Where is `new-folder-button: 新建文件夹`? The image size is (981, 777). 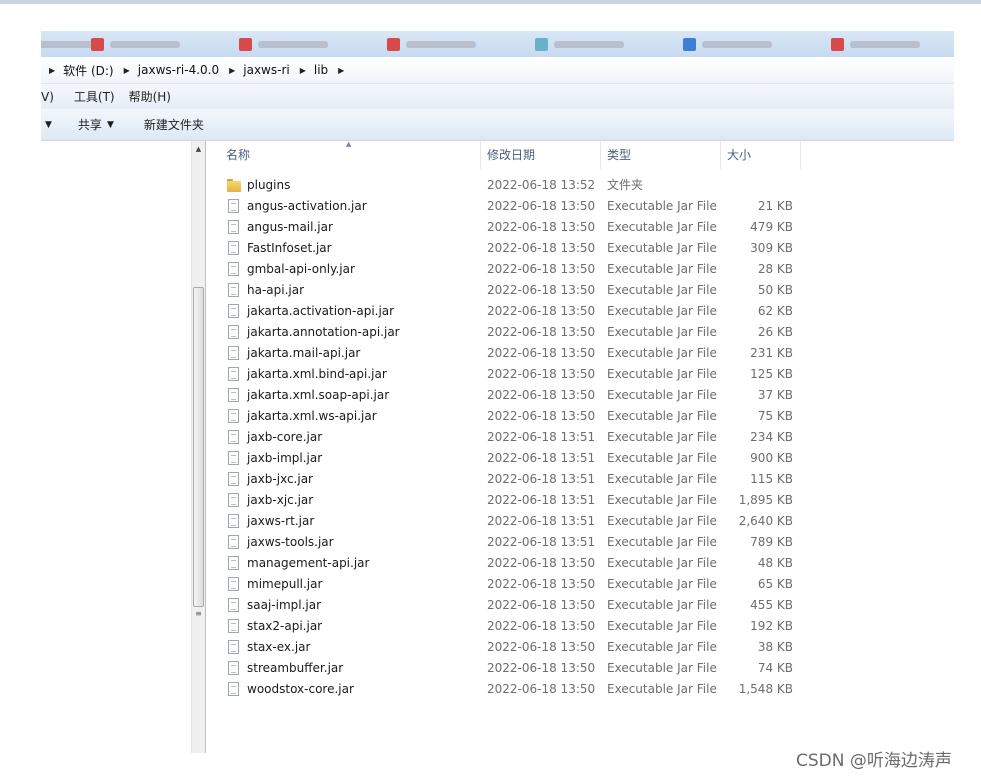
new-folder-button: 新建文件夹 is located at coordinates (174, 124).